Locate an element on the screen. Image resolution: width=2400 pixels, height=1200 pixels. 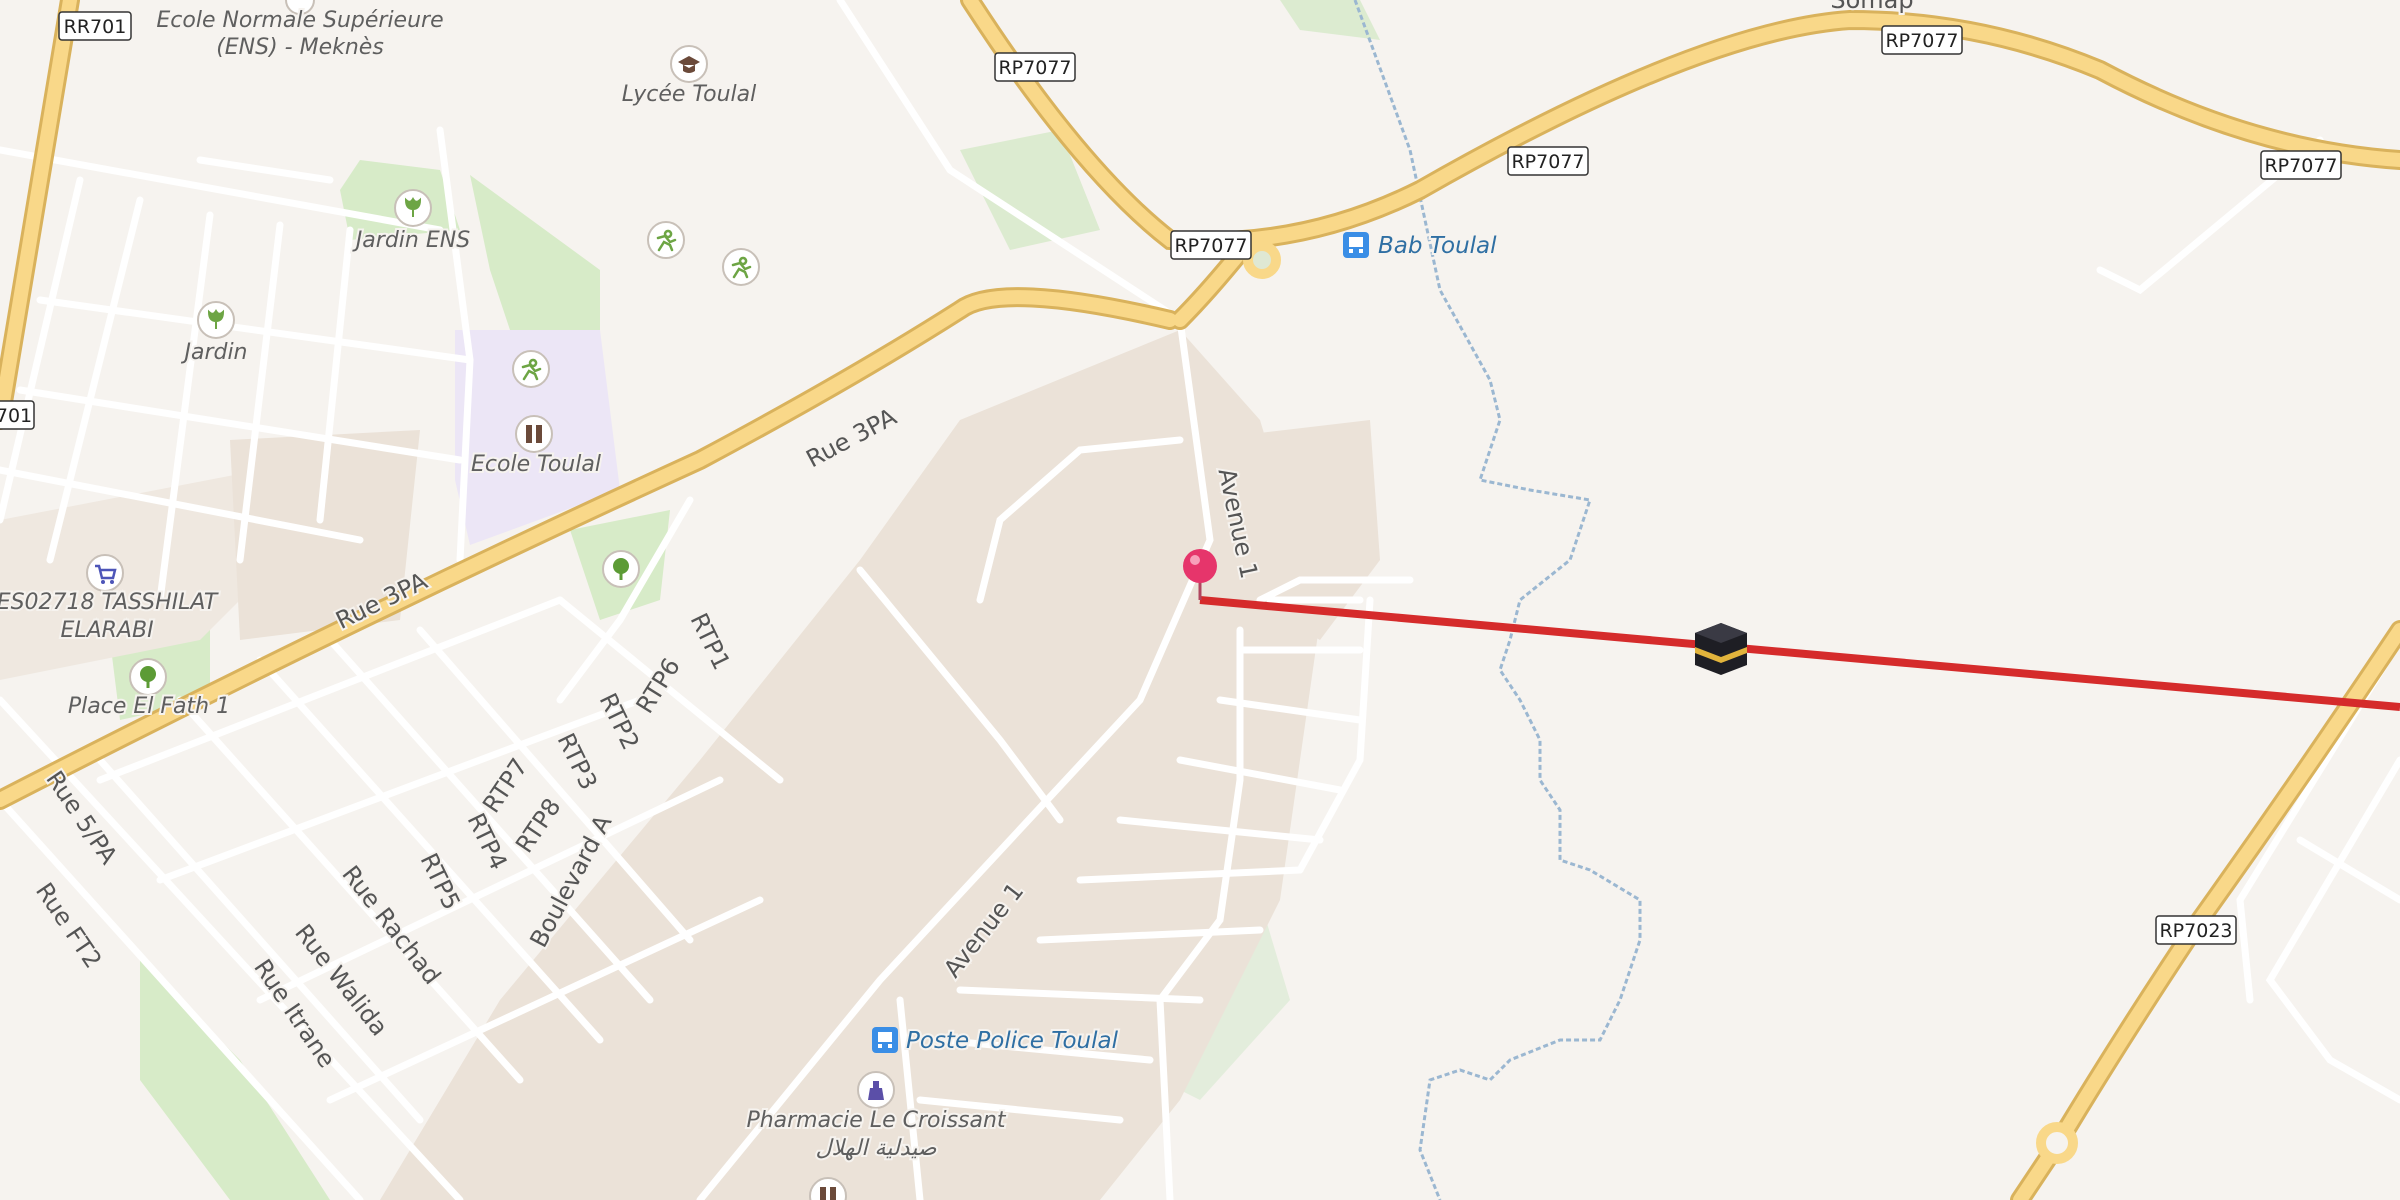
route-shield: RR701 is located at coordinates (95, 26).